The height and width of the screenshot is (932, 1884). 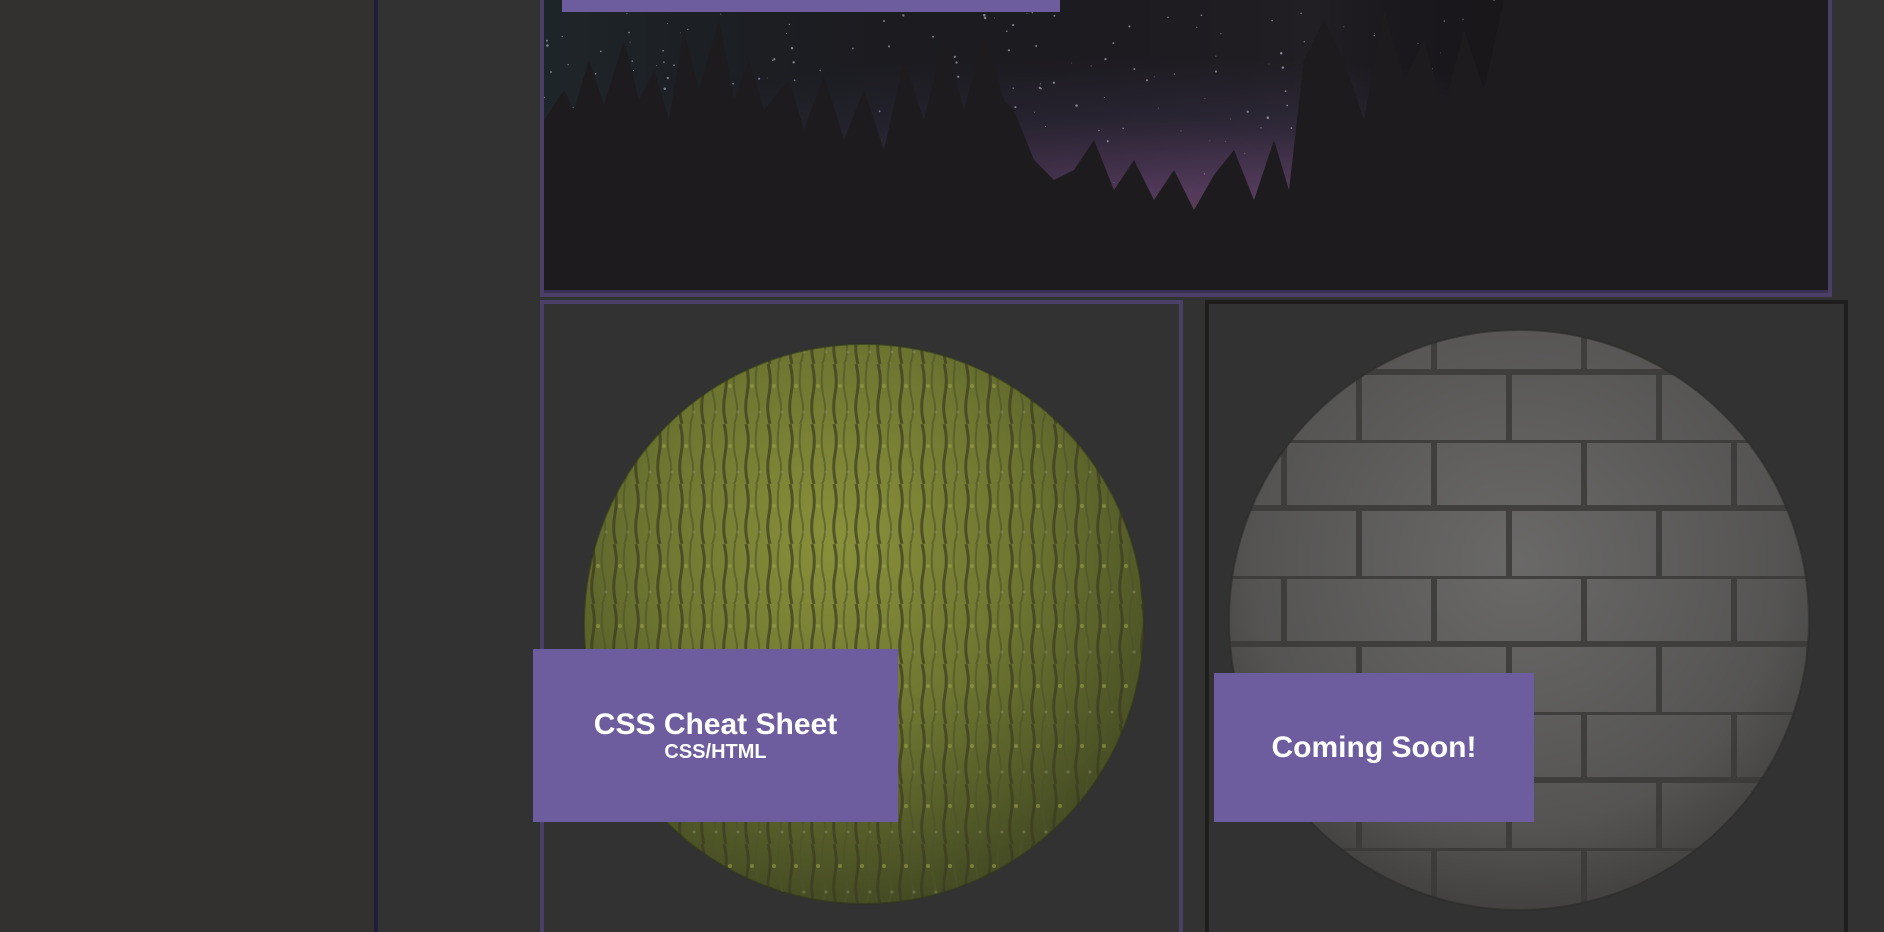 I want to click on card-title: Coming Soon!, so click(x=1374, y=747).